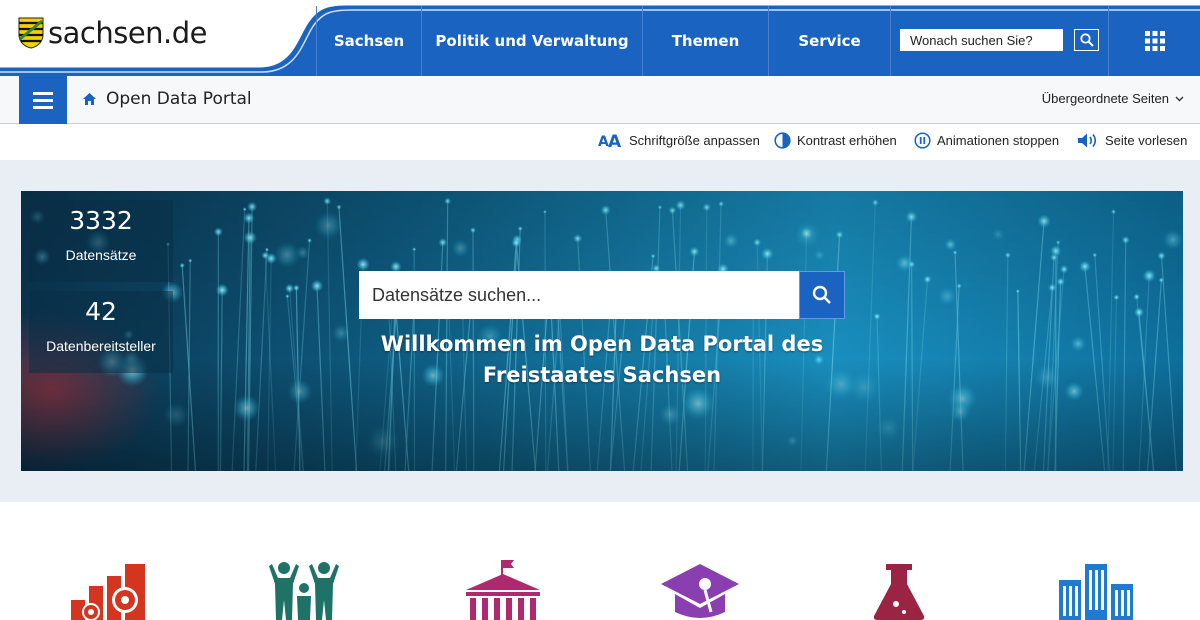 Image resolution: width=1200 pixels, height=620 pixels. Describe the element at coordinates (694, 140) in the screenshot. I see `font-size-label: Schriftgröße anpassen` at that location.